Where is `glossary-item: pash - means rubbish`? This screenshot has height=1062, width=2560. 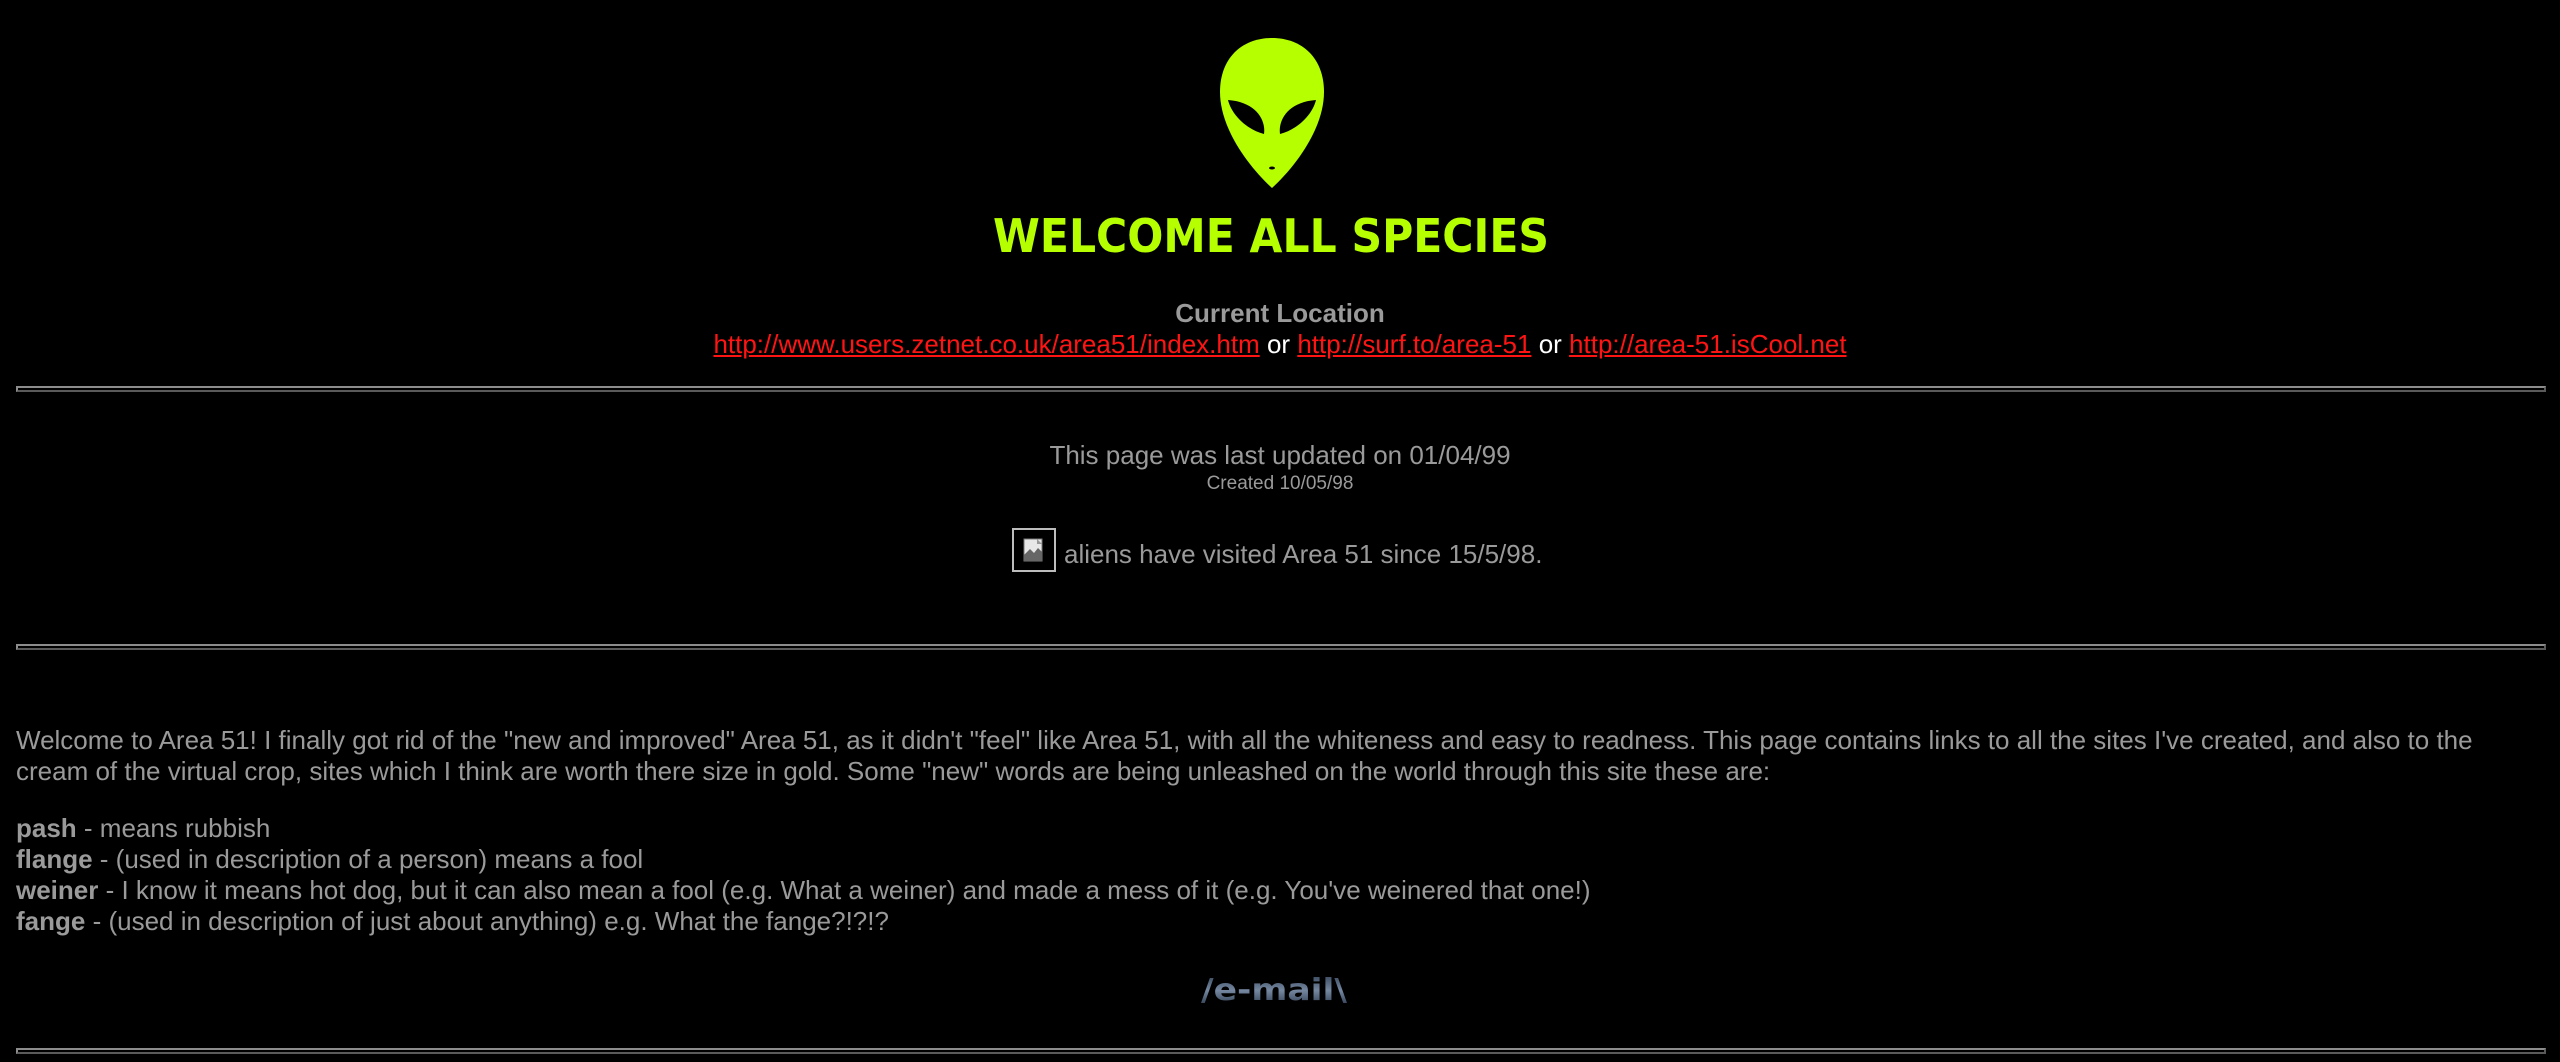 glossary-item: pash - means rubbish is located at coordinates (1256, 828).